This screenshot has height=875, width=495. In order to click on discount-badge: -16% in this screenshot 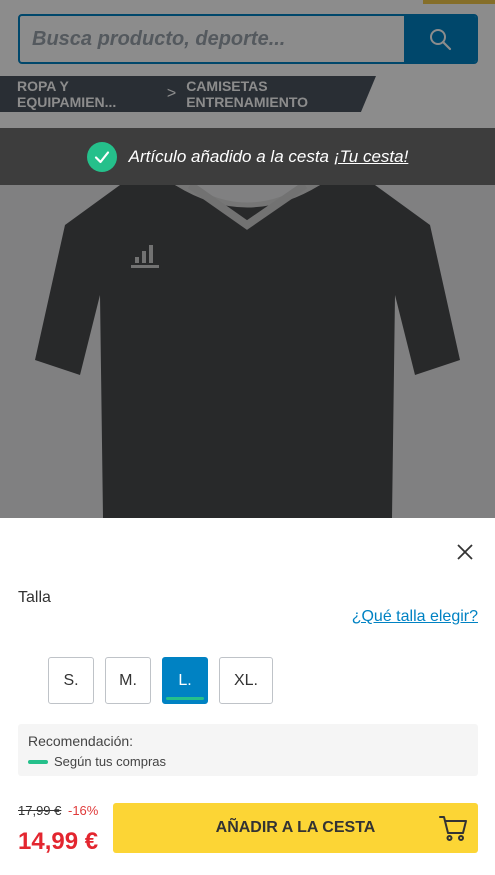, I will do `click(83, 810)`.